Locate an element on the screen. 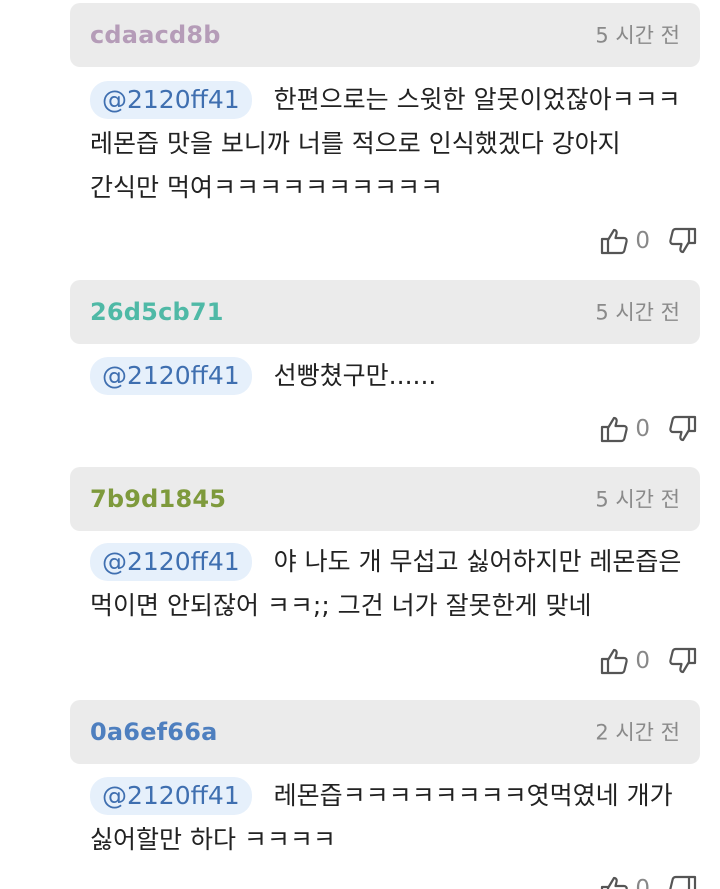 This screenshot has width=720, height=889. comment-header: cdaacd8b 5 시간 전 is located at coordinates (385, 35).